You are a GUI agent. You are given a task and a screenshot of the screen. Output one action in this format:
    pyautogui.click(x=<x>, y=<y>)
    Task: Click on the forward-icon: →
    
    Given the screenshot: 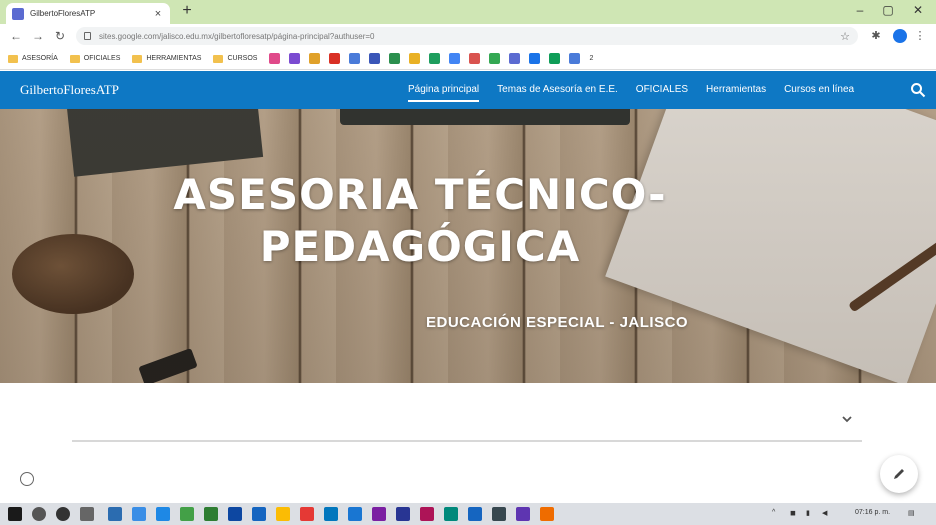 What is the action you would take?
    pyautogui.click(x=38, y=36)
    